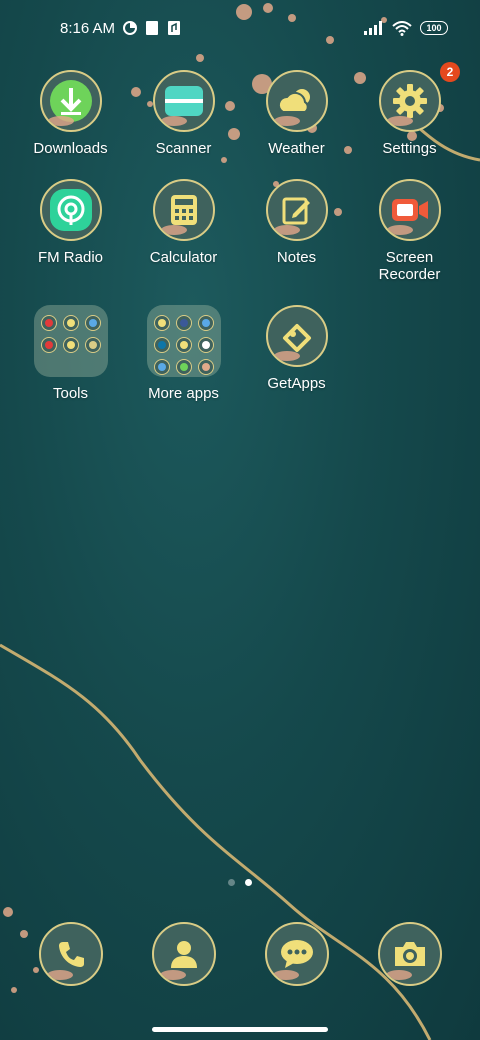  What do you see at coordinates (174, 28) in the screenshot?
I see `file-icon` at bounding box center [174, 28].